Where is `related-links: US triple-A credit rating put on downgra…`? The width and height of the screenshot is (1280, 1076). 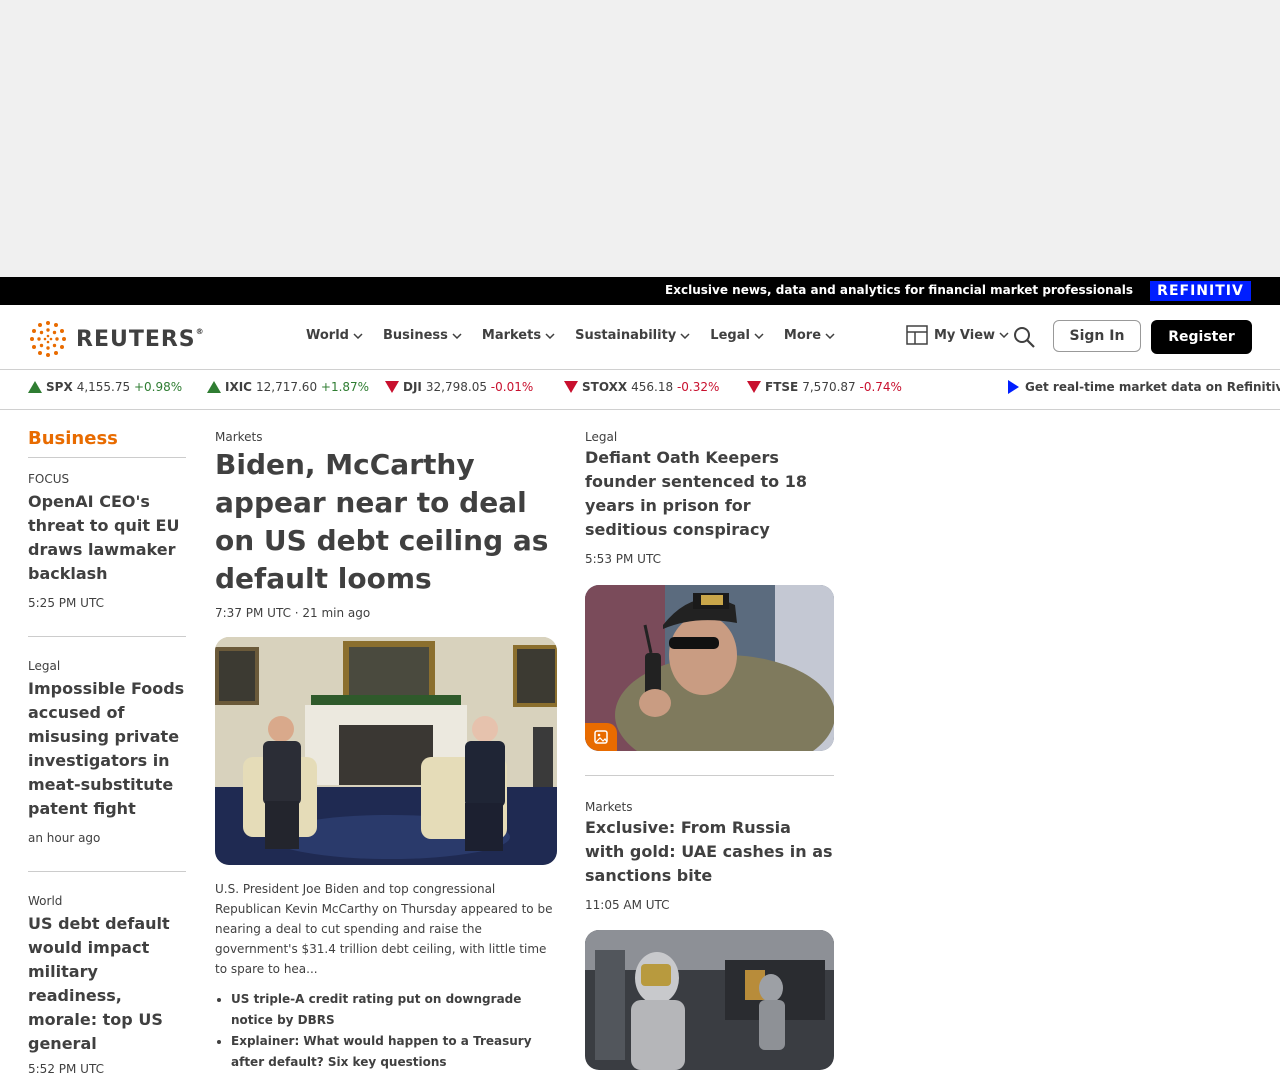
related-links: US triple-A credit rating put on downgra… is located at coordinates (386, 1031).